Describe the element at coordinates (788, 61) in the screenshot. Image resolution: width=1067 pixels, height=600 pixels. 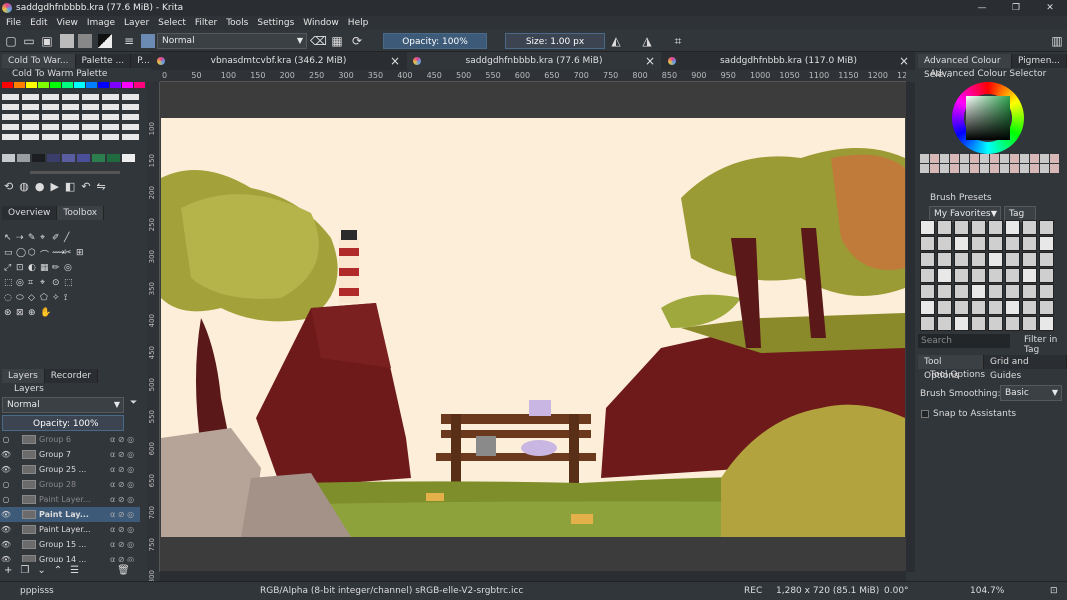
I see `doc-tab-3: saddgdhfnbbb.kra (117.0 MiB) ×` at that location.